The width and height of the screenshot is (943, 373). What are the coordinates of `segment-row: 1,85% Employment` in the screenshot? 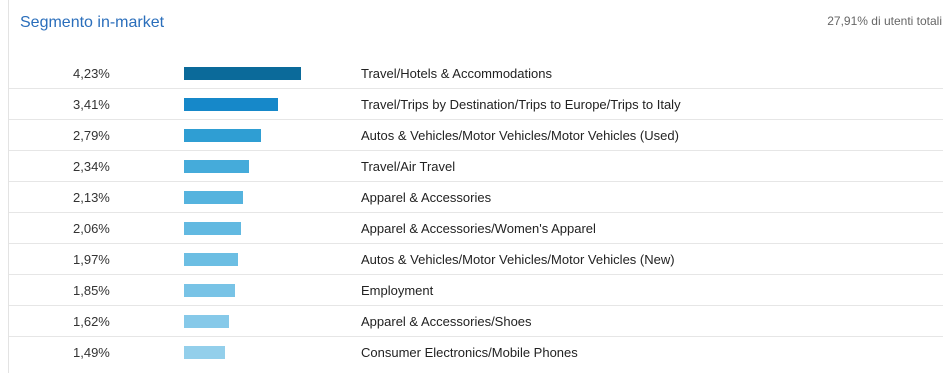 It's located at (476, 290).